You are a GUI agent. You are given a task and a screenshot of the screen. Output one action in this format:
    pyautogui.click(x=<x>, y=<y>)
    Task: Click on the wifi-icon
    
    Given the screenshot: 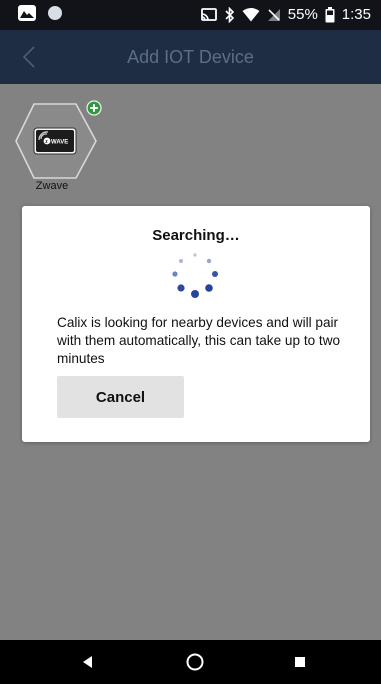 What is the action you would take?
    pyautogui.click(x=251, y=15)
    